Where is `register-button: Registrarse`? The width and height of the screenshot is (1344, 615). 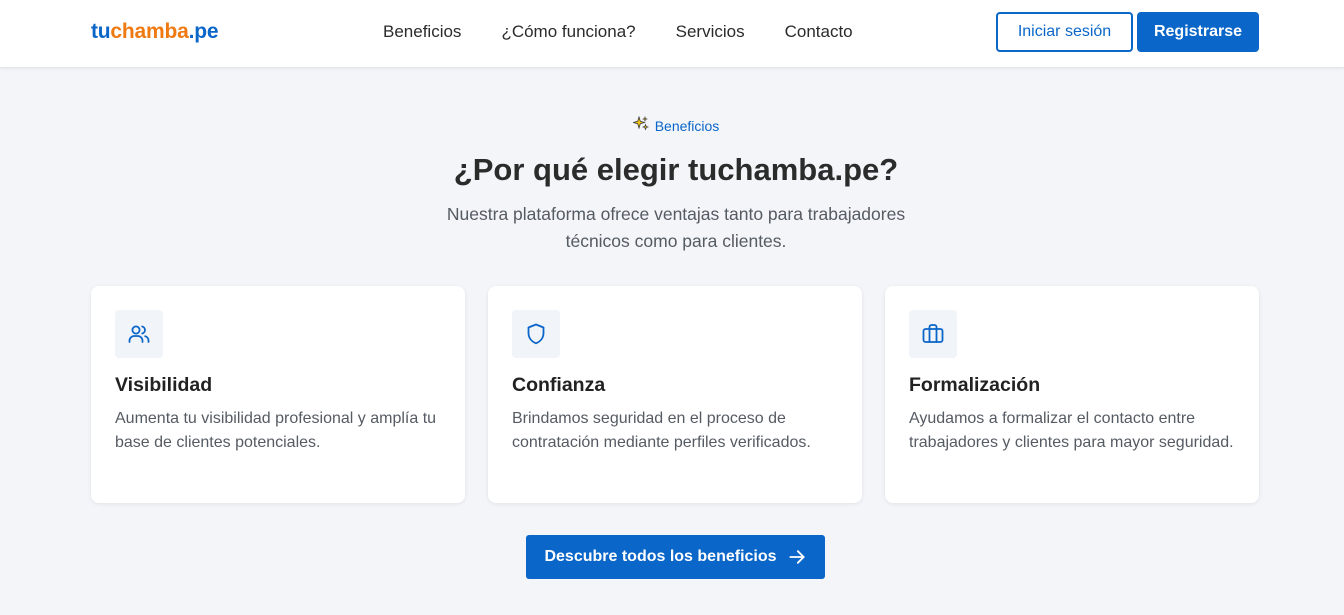
register-button: Registrarse is located at coordinates (1198, 32).